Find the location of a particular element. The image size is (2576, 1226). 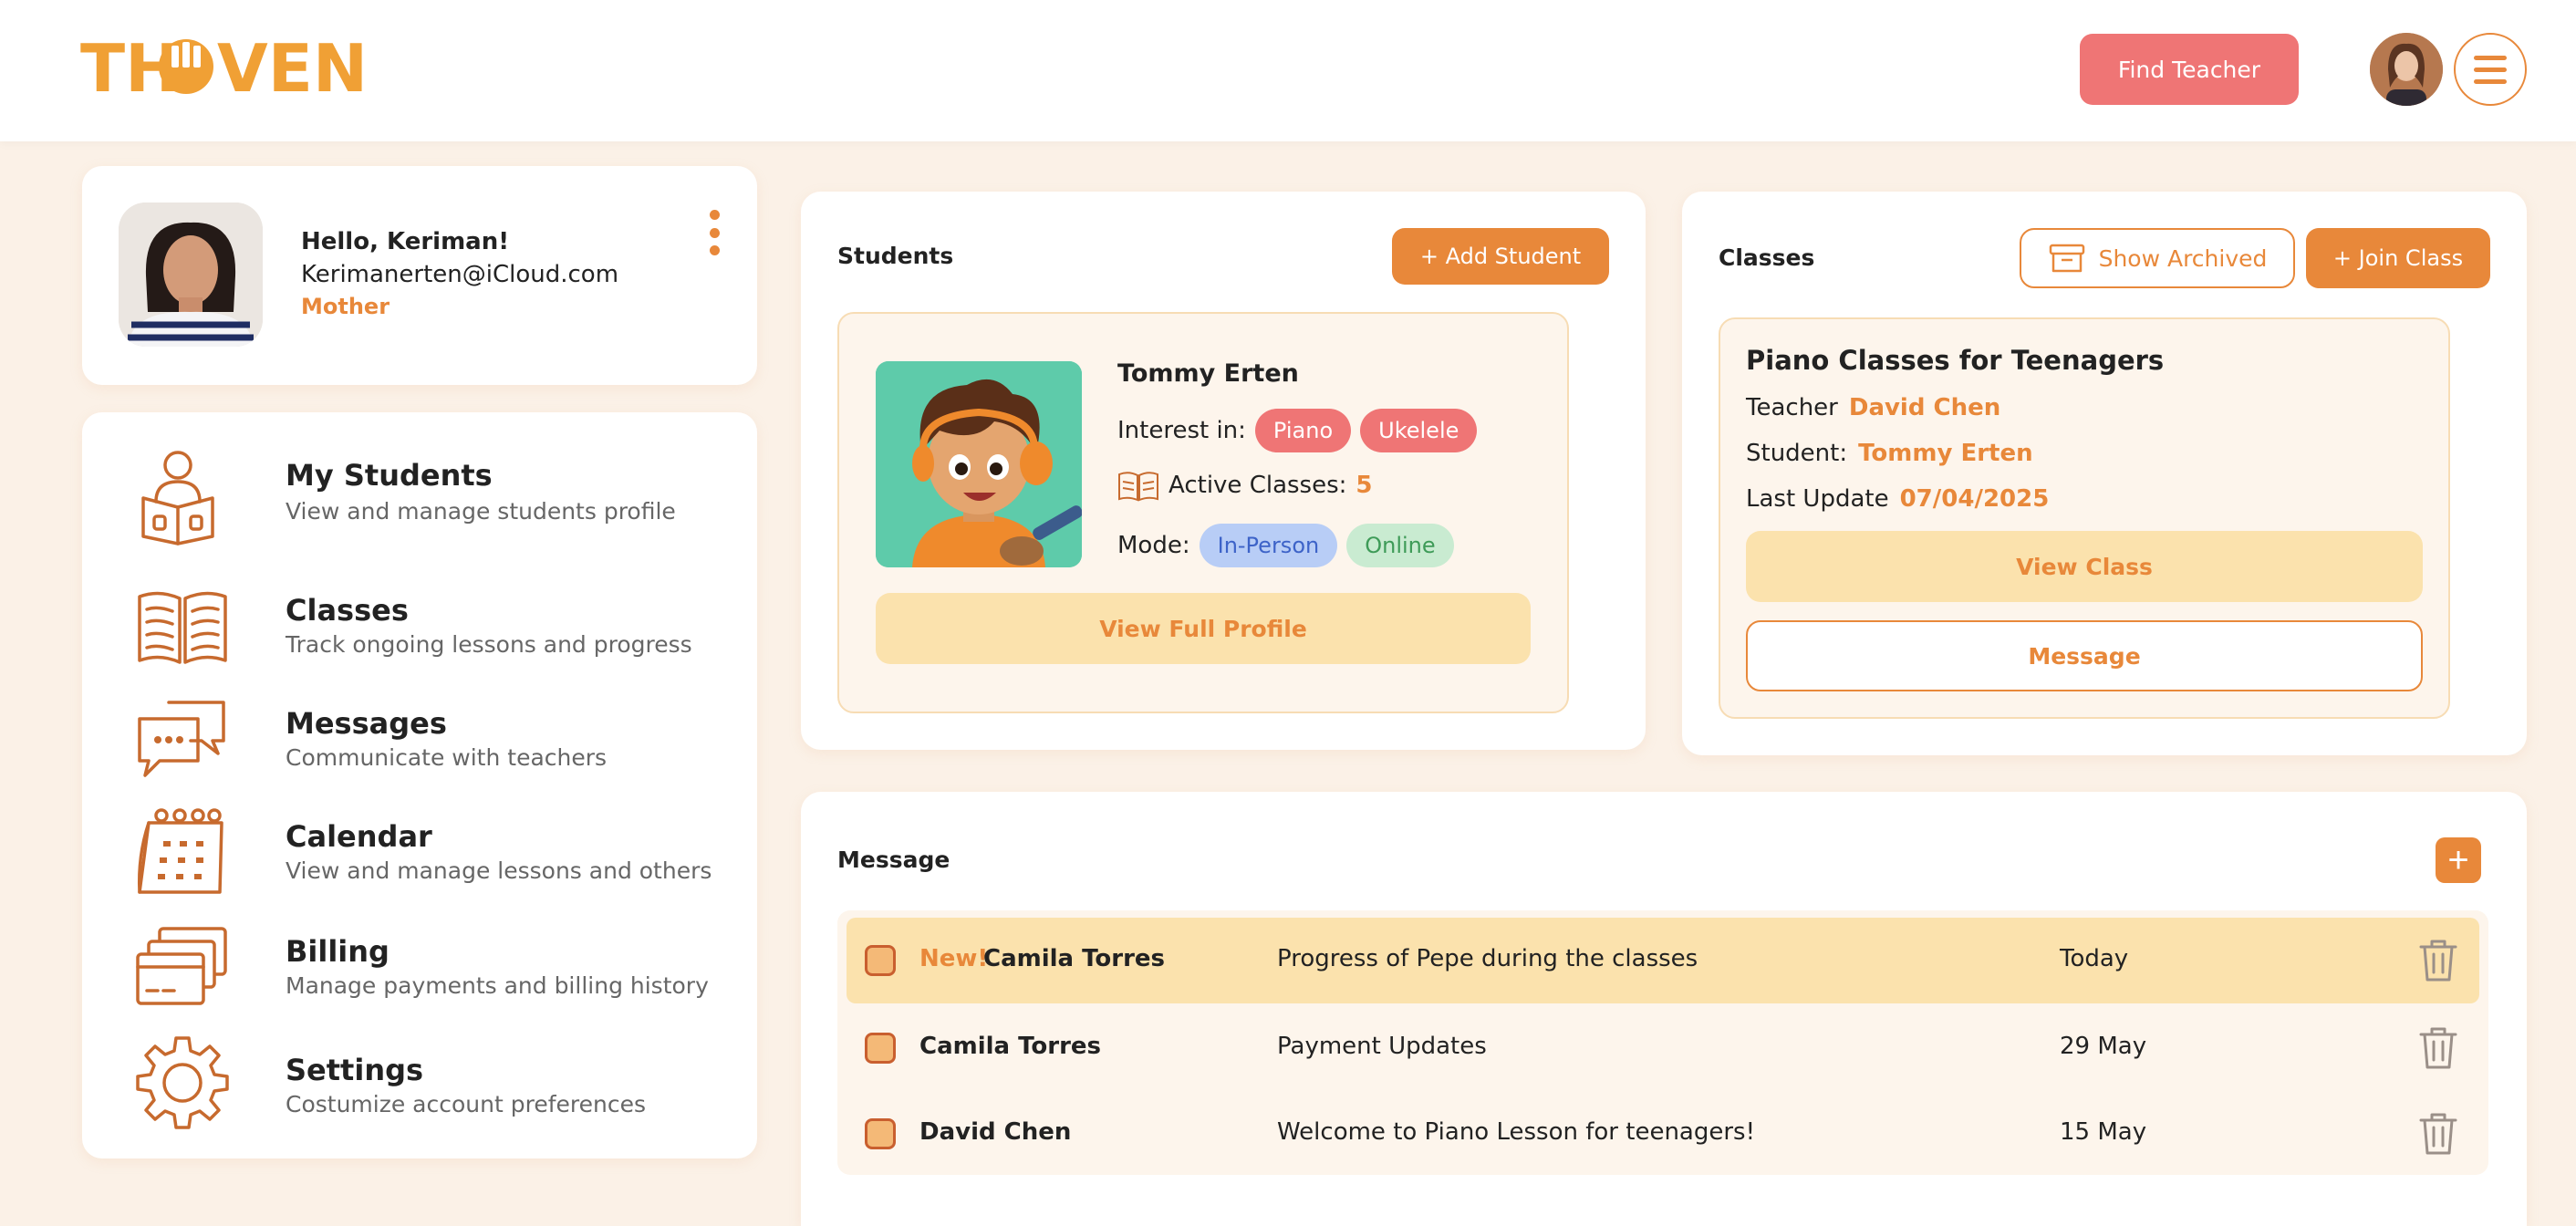

logo-wordmark: TH VEN is located at coordinates (224, 68).